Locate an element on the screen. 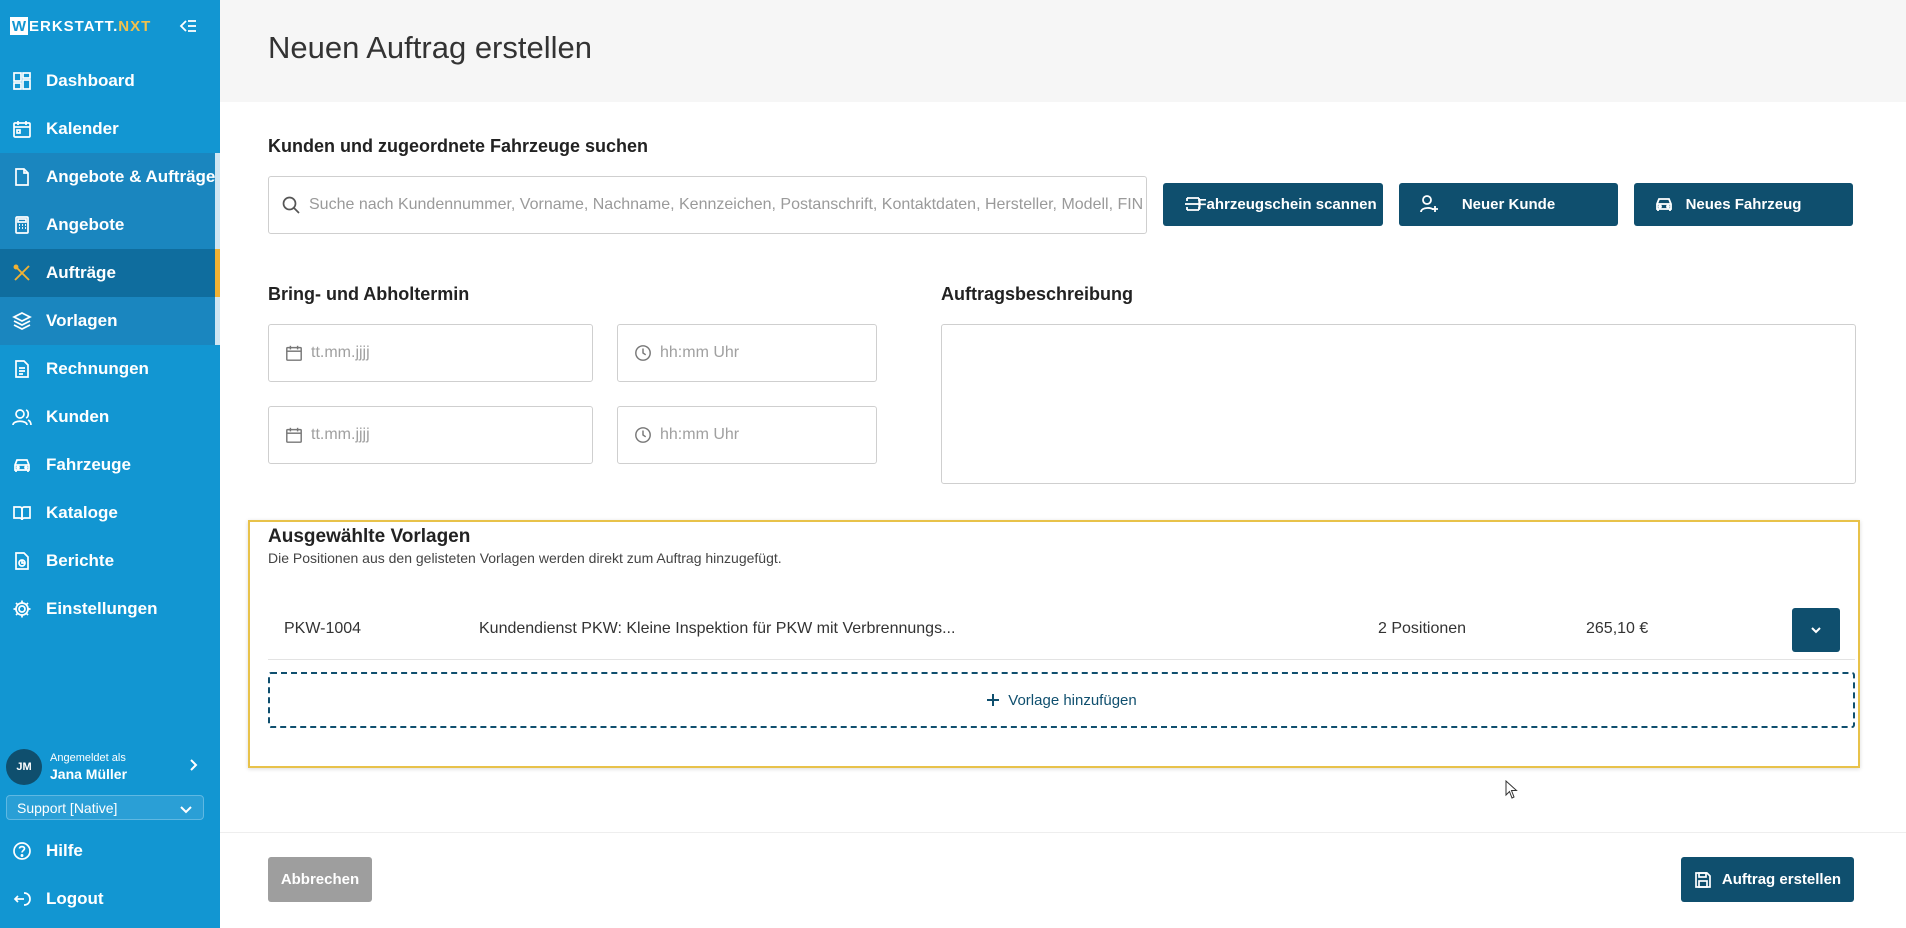 Image resolution: width=1906 pixels, height=928 pixels. pickup-time-field is located at coordinates (747, 435).